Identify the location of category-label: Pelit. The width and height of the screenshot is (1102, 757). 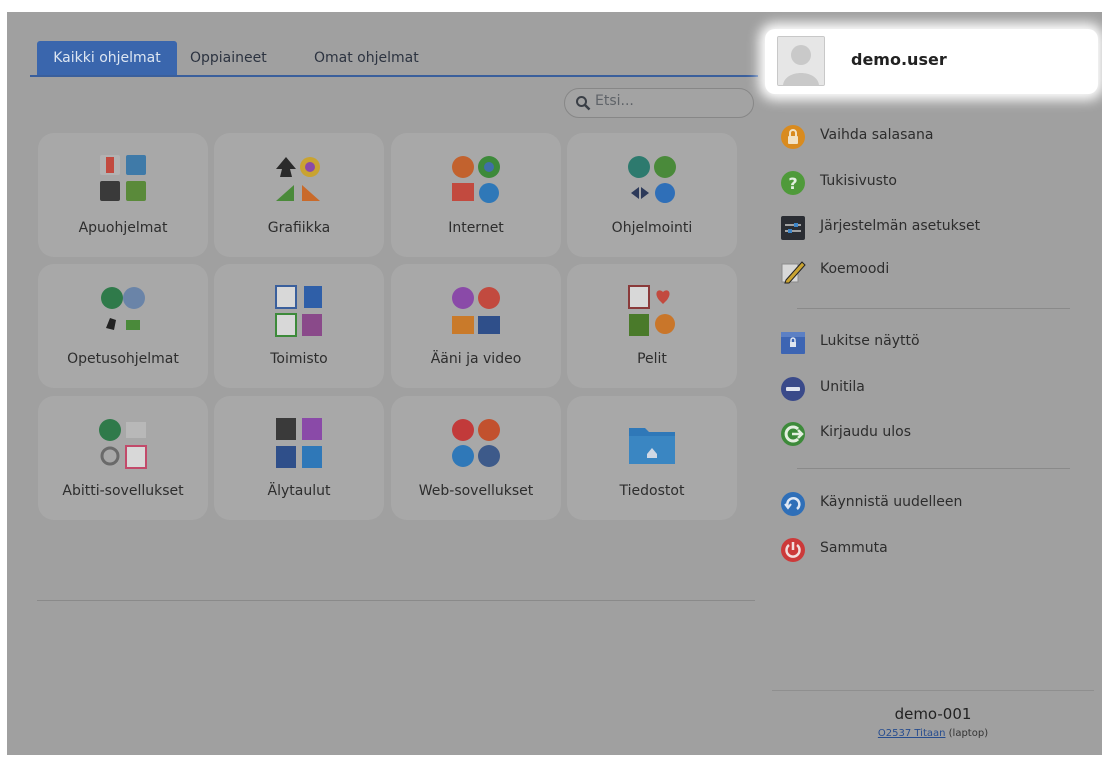
(652, 359).